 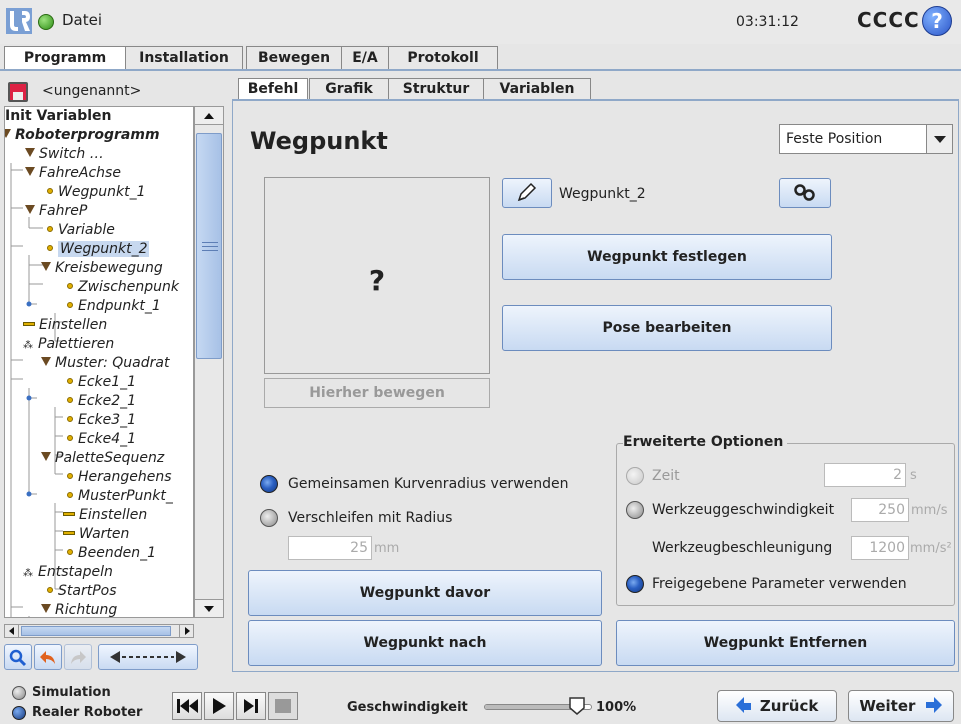 I want to click on chevron-down-icon, so click(x=939, y=139).